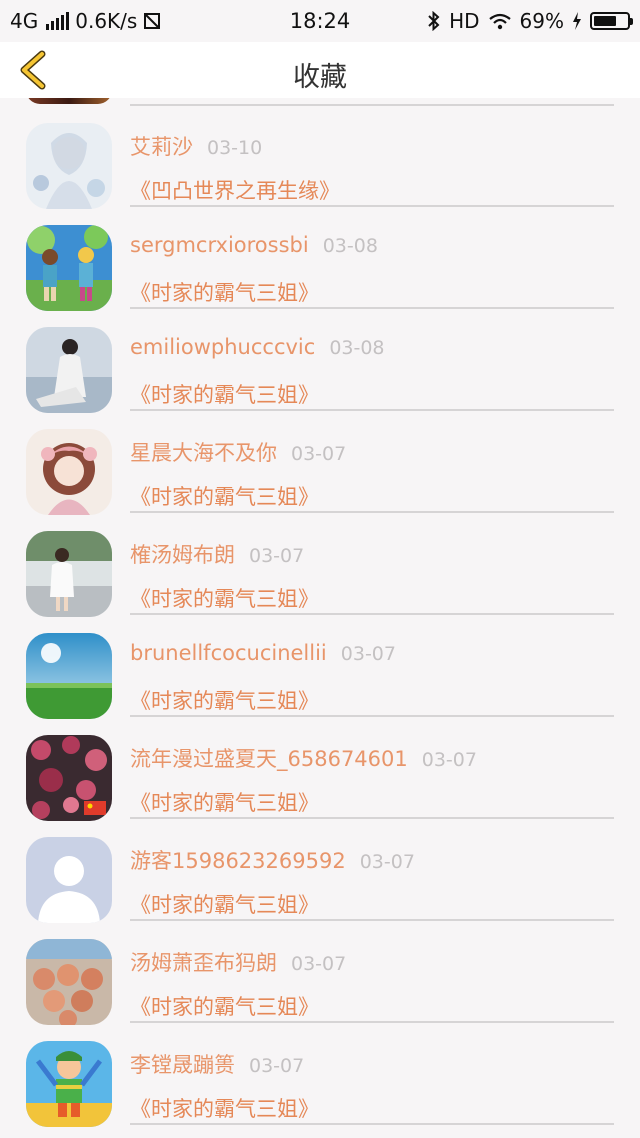 The height and width of the screenshot is (1138, 640). I want to click on item-name: 汤姆萧歪布犸朗 03-07, so click(238, 963).